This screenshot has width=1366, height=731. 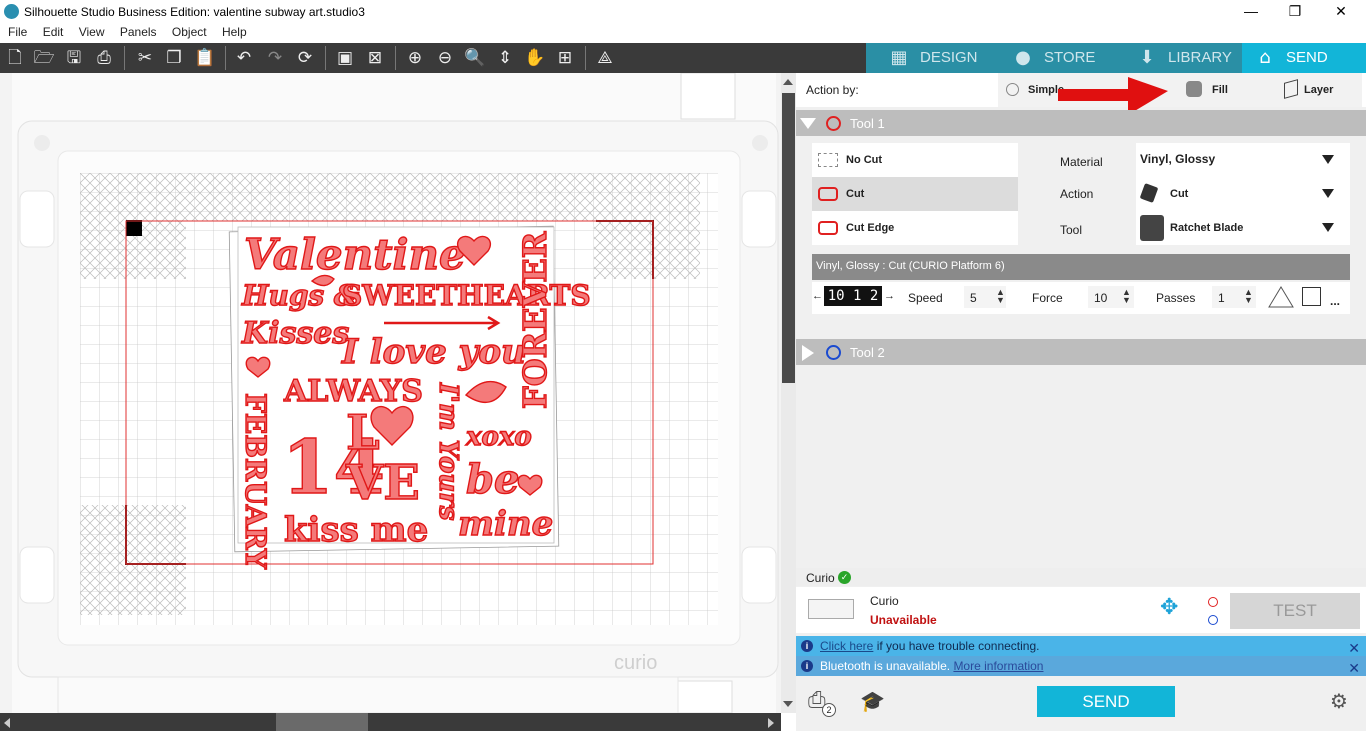 What do you see at coordinates (899, 57) in the screenshot?
I see `grid-icon: ▦` at bounding box center [899, 57].